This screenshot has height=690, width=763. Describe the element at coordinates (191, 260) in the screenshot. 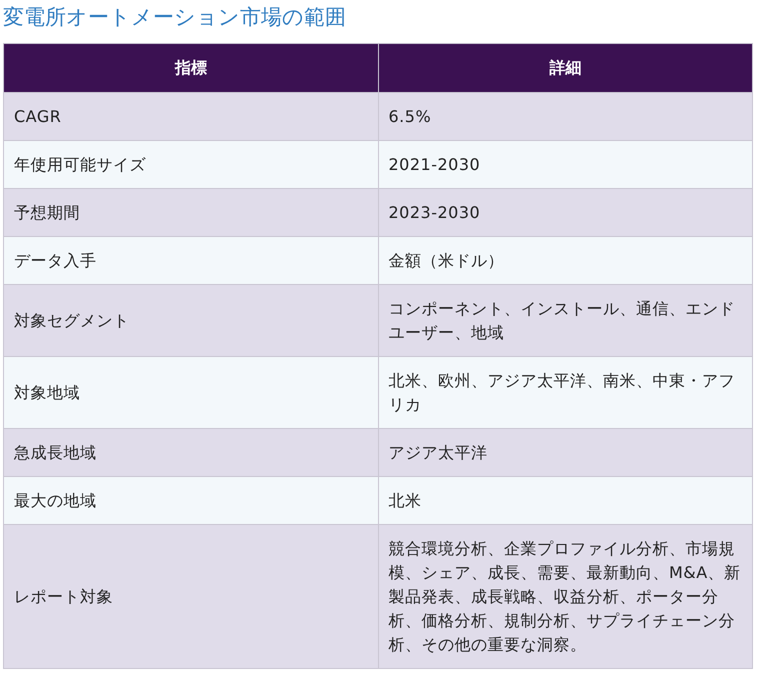

I see `table-cell: データ入手` at that location.